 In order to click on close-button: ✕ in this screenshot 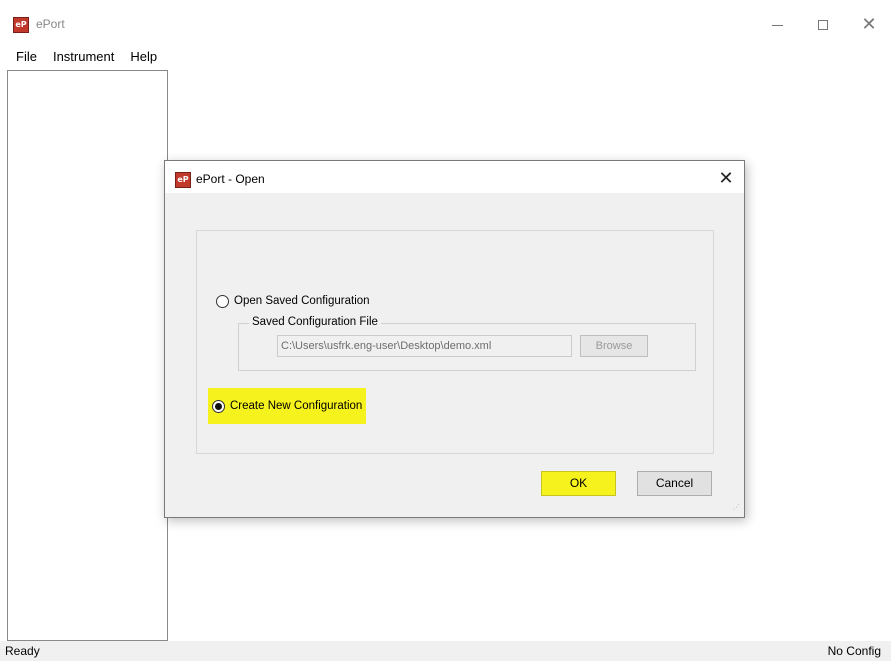, I will do `click(868, 25)`.